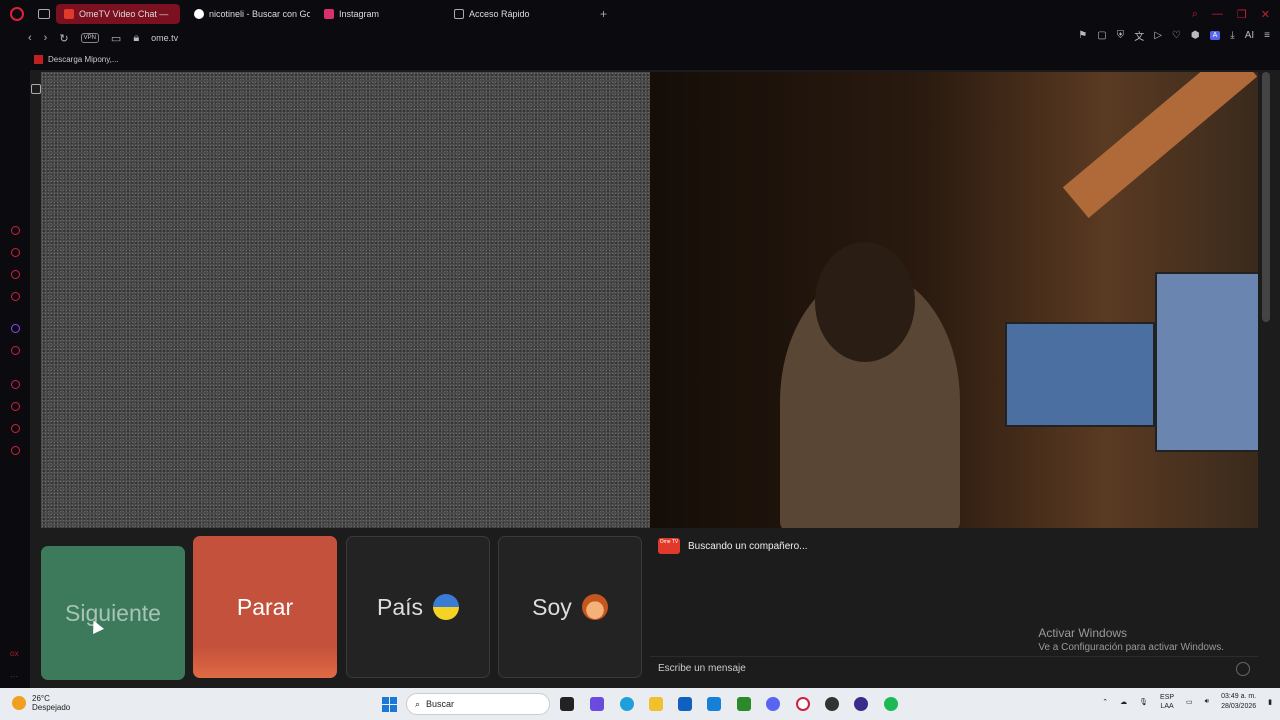  What do you see at coordinates (17, 14) in the screenshot?
I see `opera-logo-icon` at bounding box center [17, 14].